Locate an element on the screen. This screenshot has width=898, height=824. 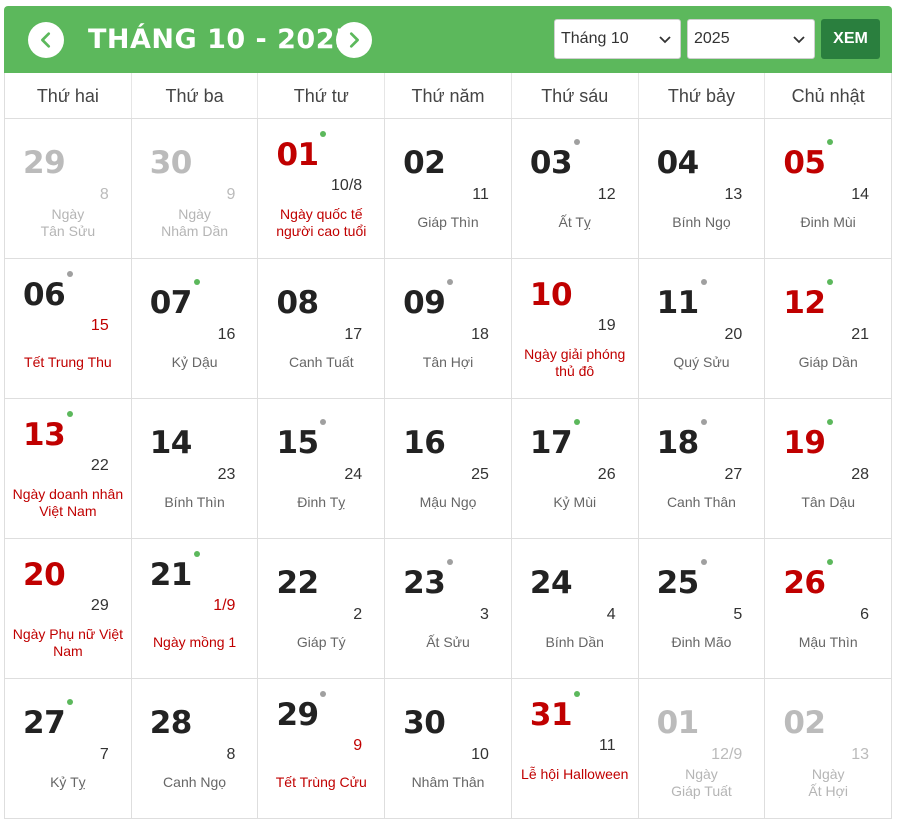
lunar-date: 7 is located at coordinates (104, 754).